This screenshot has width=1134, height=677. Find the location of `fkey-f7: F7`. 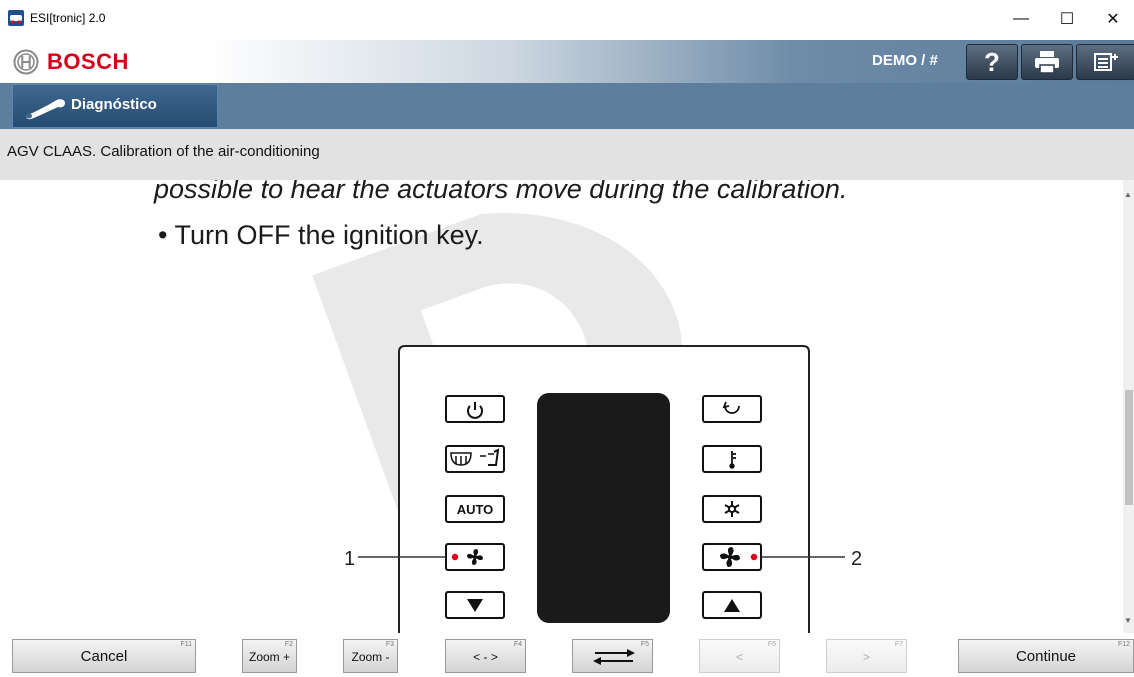

fkey-f7: F7 is located at coordinates (898, 644).